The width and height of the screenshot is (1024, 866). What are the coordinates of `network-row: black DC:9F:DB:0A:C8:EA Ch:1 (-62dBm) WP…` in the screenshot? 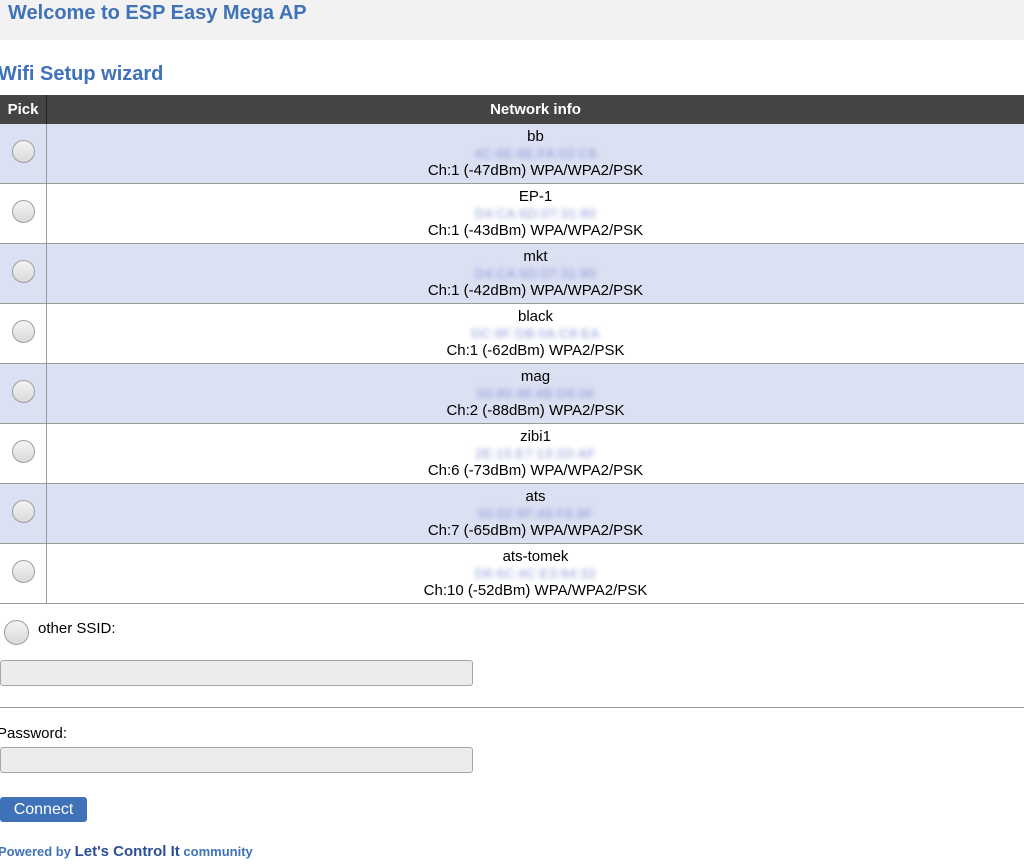 It's located at (512, 333).